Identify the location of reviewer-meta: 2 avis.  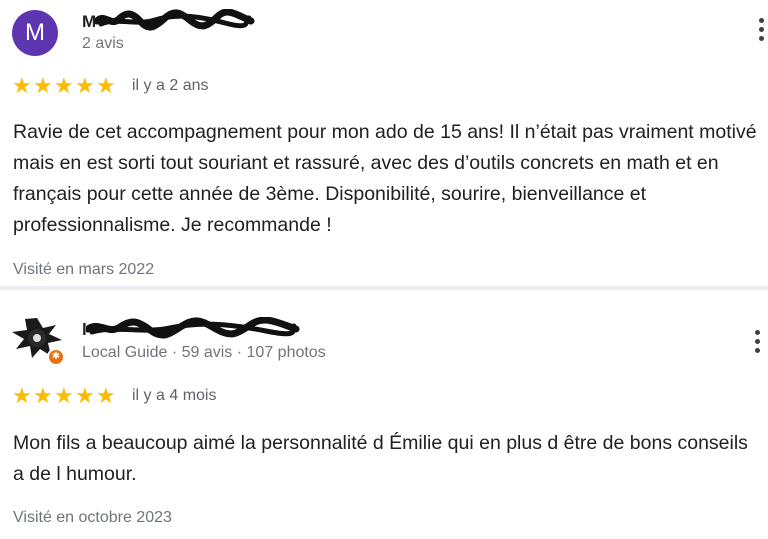
(103, 43).